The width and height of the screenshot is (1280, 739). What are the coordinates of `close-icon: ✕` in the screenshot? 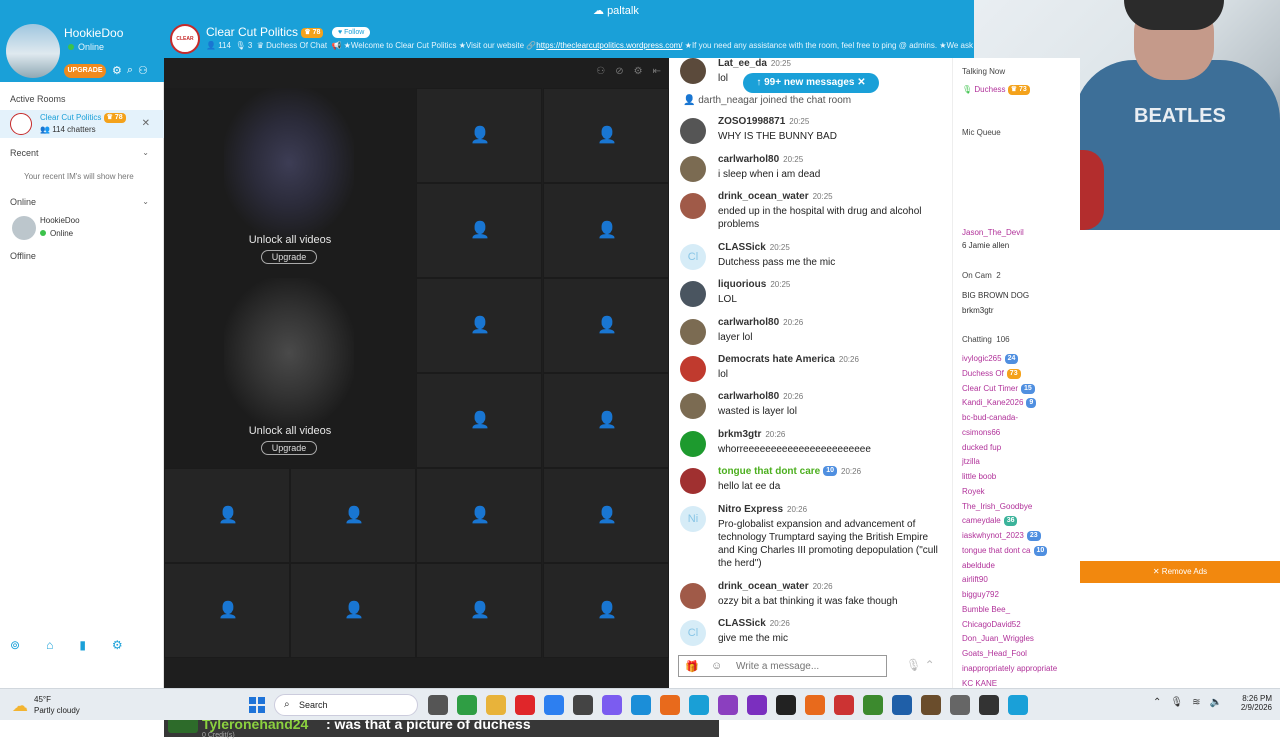 It's located at (146, 123).